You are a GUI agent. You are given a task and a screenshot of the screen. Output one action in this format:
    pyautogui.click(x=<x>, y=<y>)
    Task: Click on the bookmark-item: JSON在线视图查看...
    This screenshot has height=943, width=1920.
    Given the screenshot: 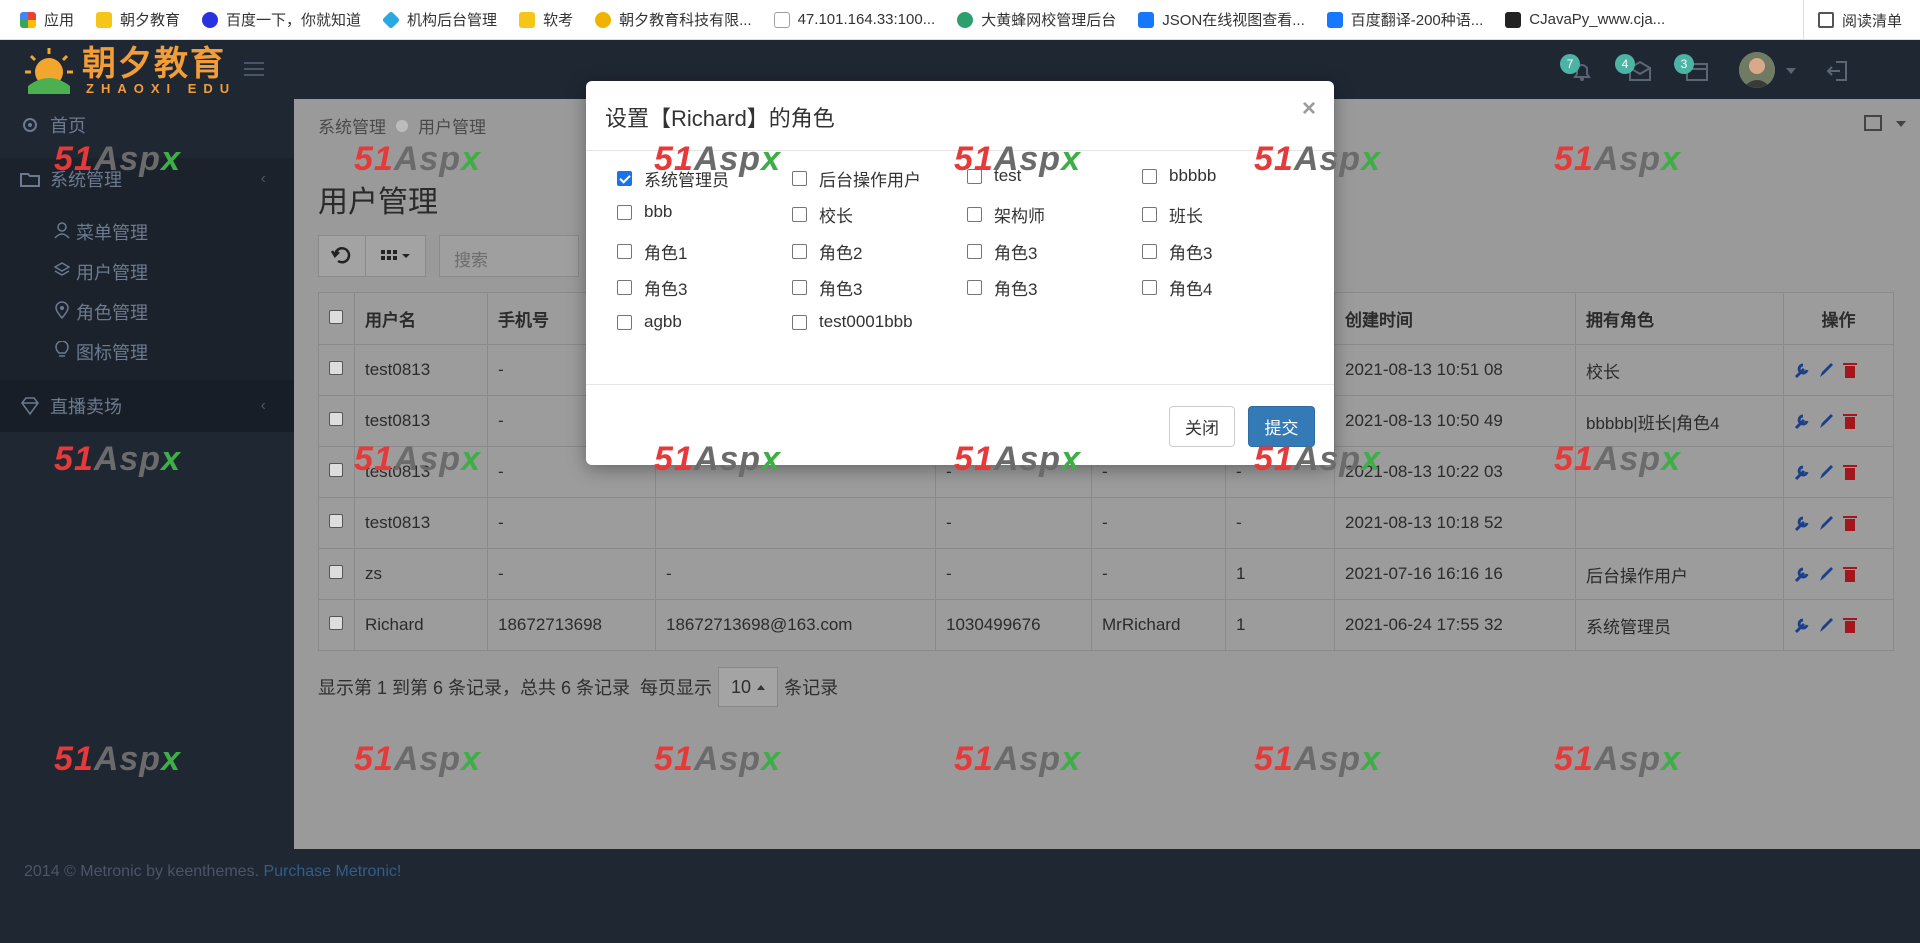 What is the action you would take?
    pyautogui.click(x=1221, y=19)
    